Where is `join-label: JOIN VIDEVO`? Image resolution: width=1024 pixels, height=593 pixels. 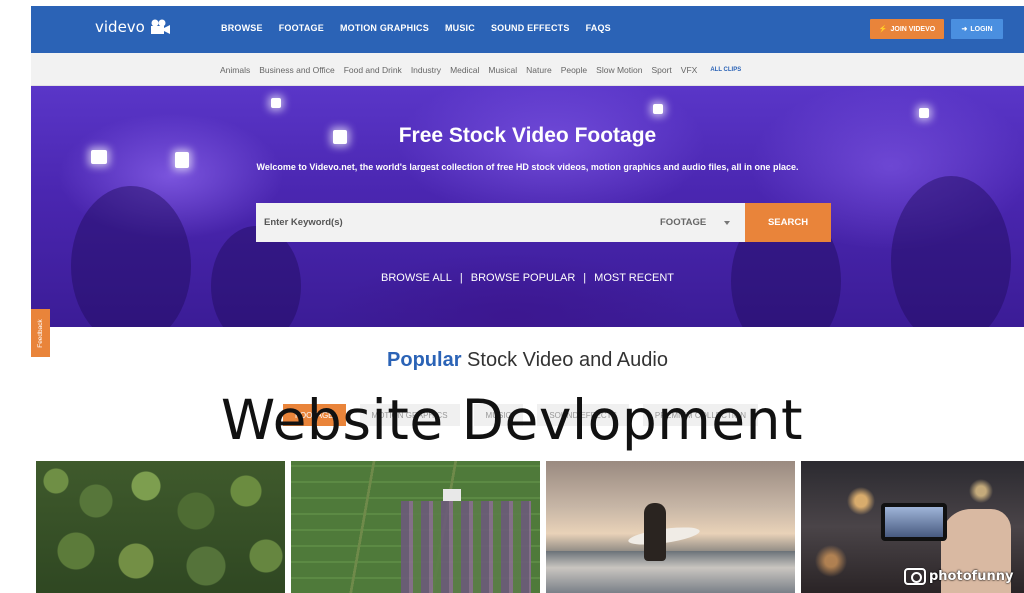 join-label: JOIN VIDEVO is located at coordinates (913, 29).